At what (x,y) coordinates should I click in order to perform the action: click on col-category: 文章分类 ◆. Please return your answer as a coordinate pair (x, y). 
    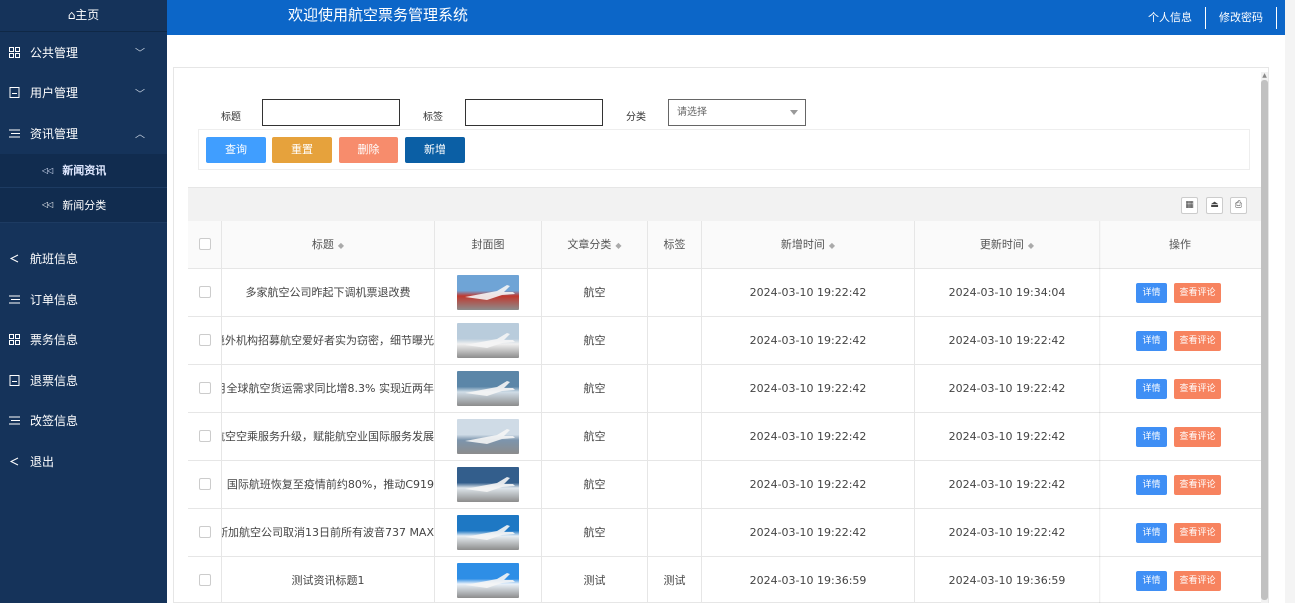
    Looking at the image, I should click on (595, 245).